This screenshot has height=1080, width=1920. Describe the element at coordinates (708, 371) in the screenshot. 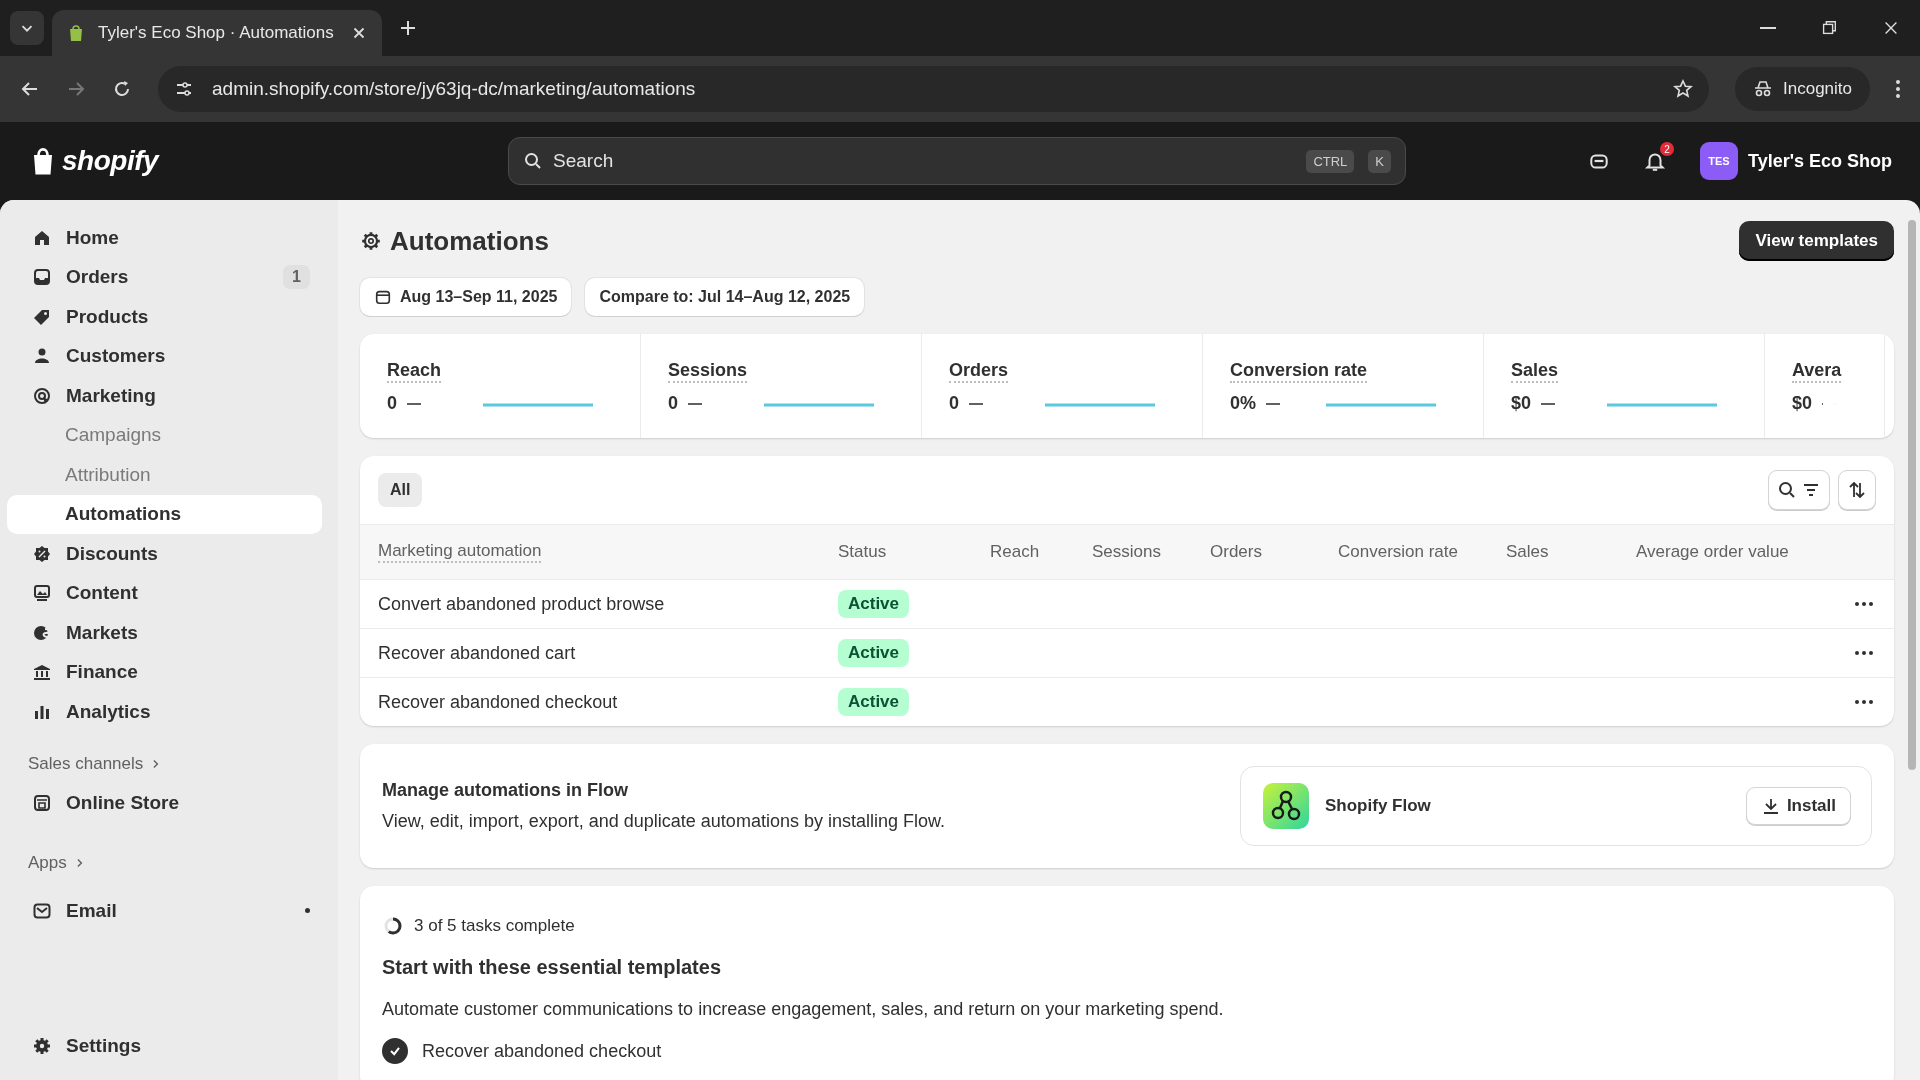

I see `metric-label: Sessions` at that location.